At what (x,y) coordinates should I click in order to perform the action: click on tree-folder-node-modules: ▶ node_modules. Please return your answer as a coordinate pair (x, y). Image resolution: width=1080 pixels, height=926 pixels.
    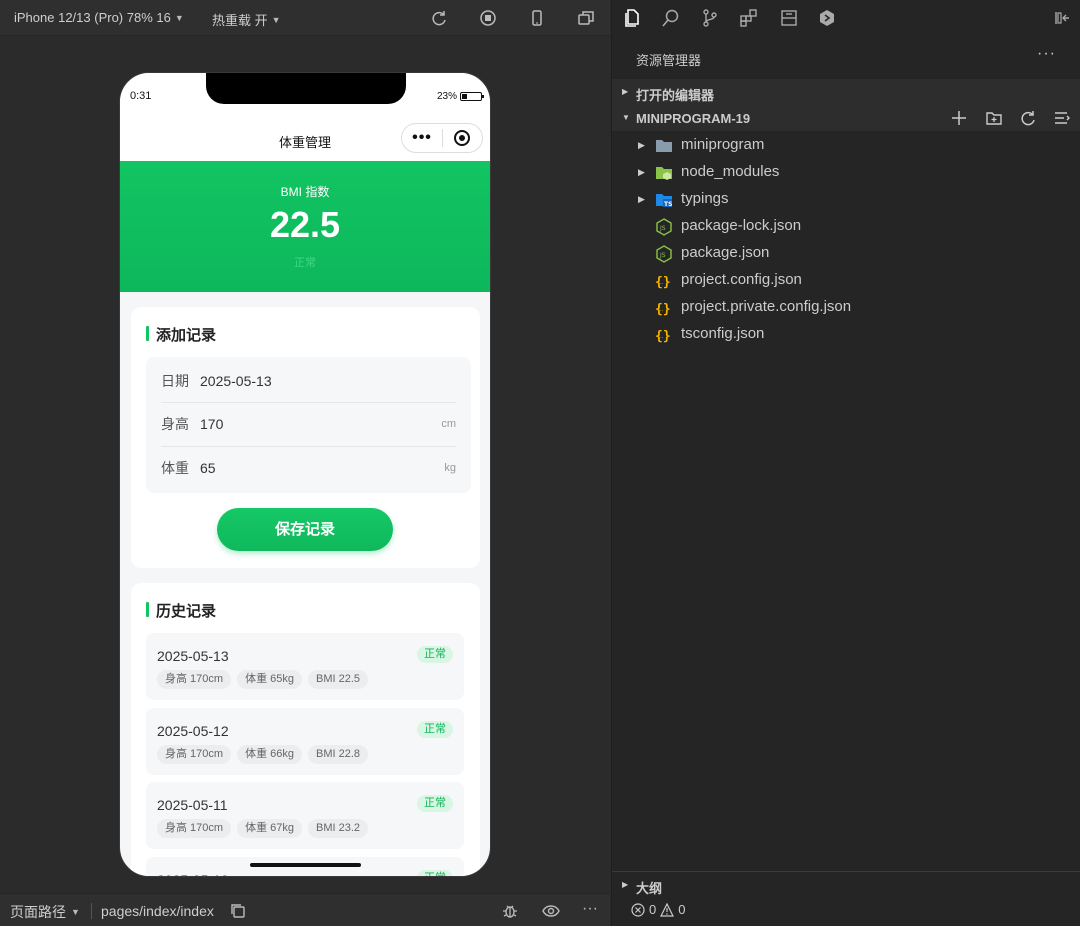
    Looking at the image, I should click on (846, 172).